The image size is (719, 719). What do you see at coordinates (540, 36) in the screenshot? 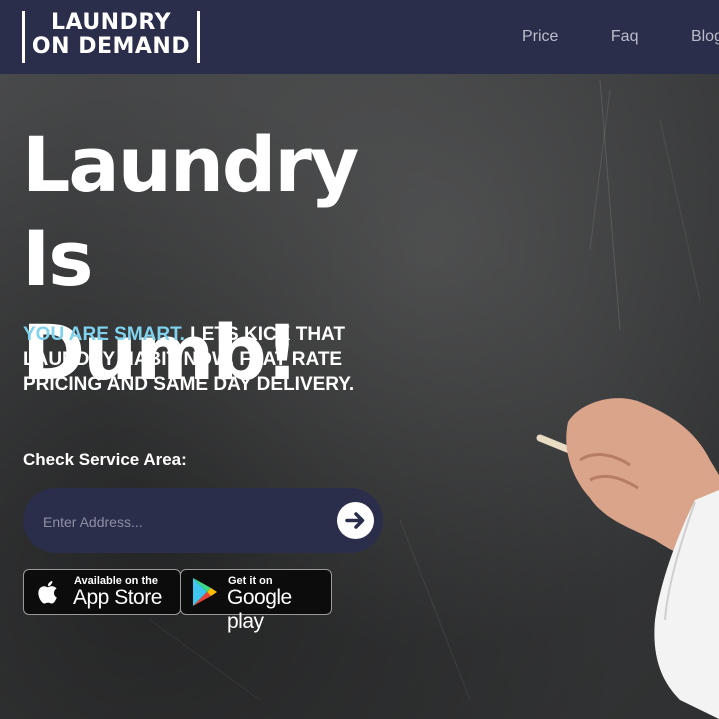
I see `nav-link-price: Price` at bounding box center [540, 36].